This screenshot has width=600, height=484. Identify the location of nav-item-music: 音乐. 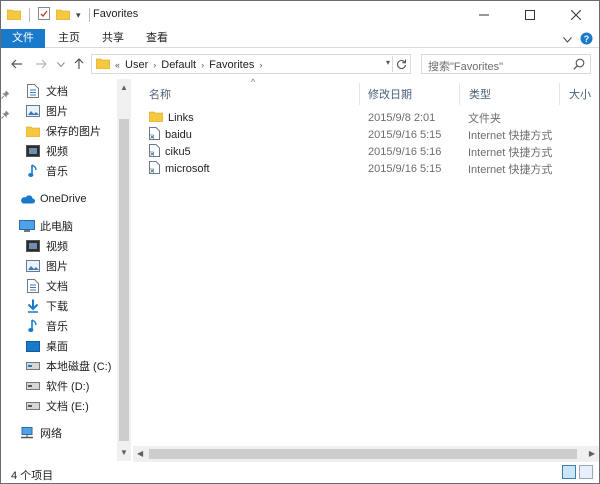
(46, 171).